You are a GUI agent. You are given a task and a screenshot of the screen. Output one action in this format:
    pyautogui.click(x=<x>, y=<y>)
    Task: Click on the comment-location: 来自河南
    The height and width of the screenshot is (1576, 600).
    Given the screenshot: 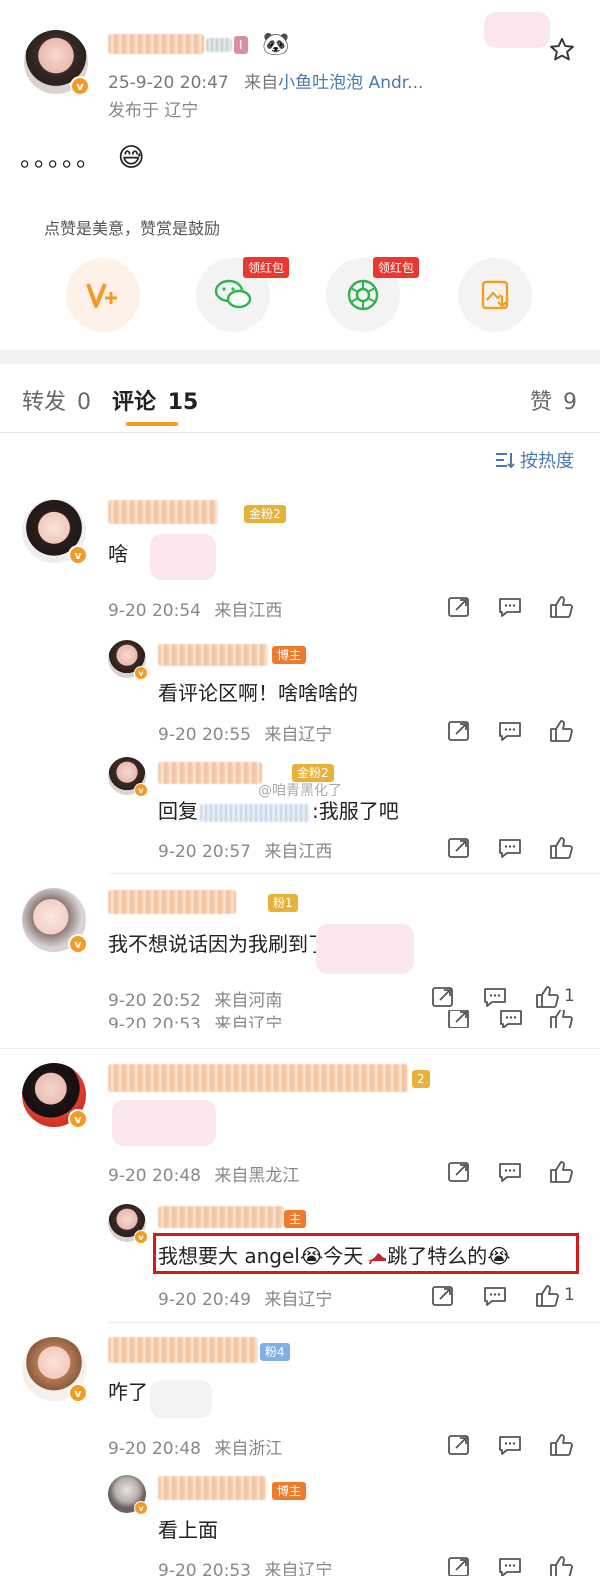 What is the action you would take?
    pyautogui.click(x=248, y=1001)
    